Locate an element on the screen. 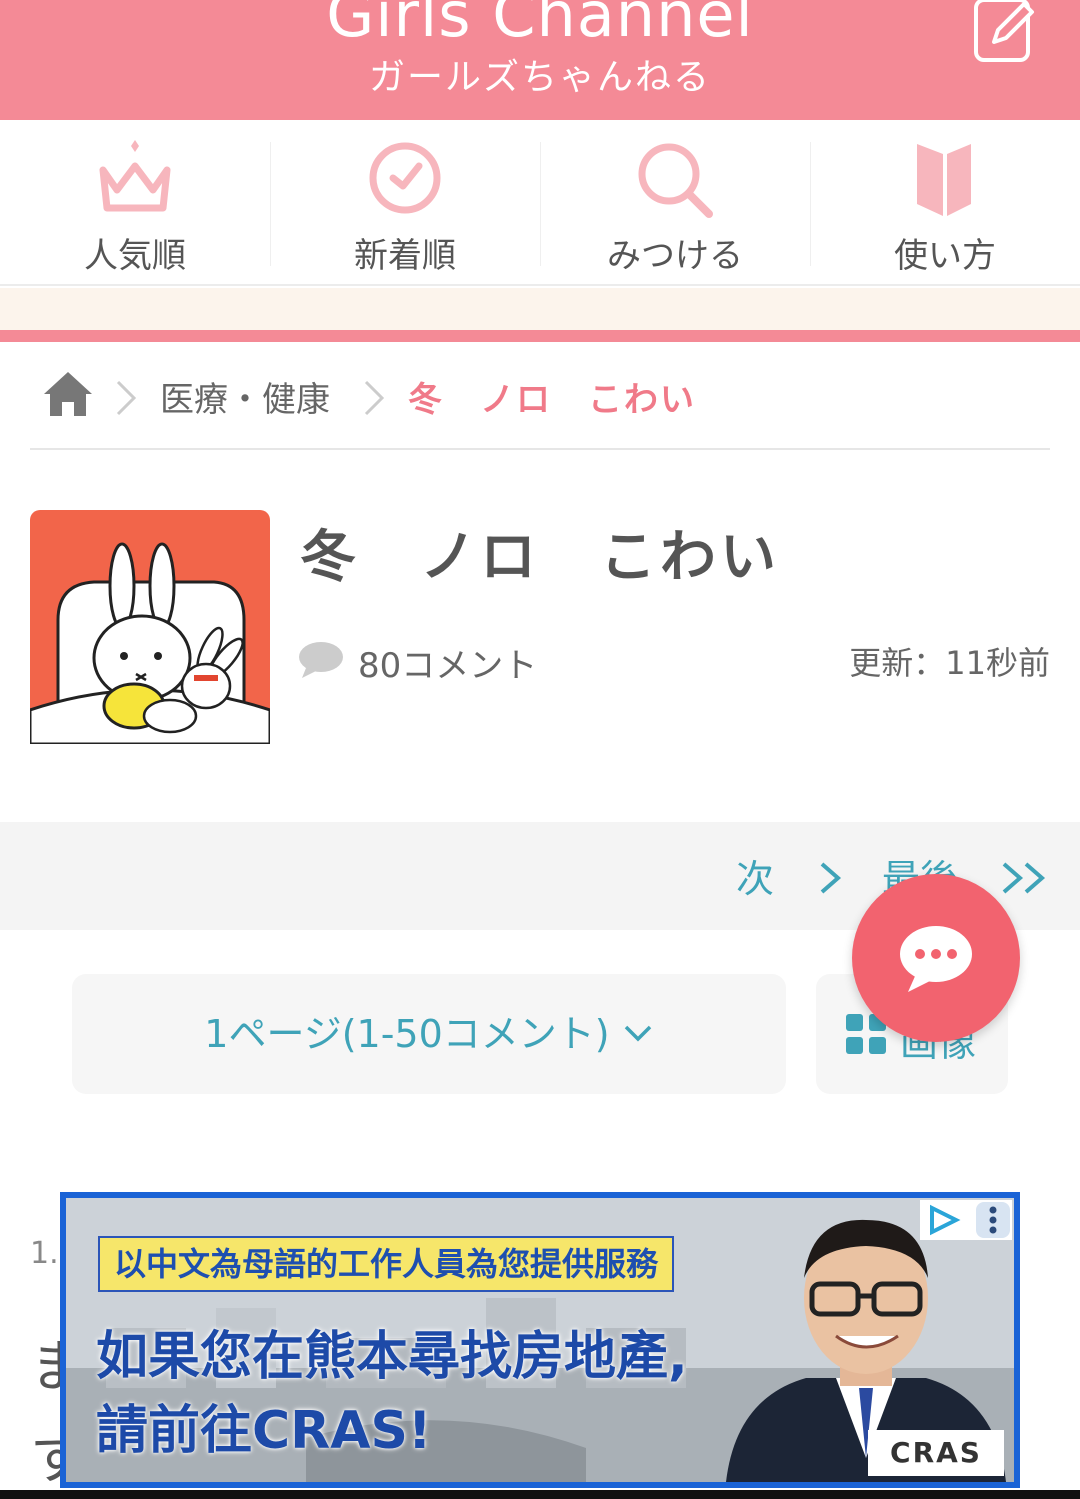 Image resolution: width=1080 pixels, height=1499 pixels. system-nav-bar is located at coordinates (540, 1494).